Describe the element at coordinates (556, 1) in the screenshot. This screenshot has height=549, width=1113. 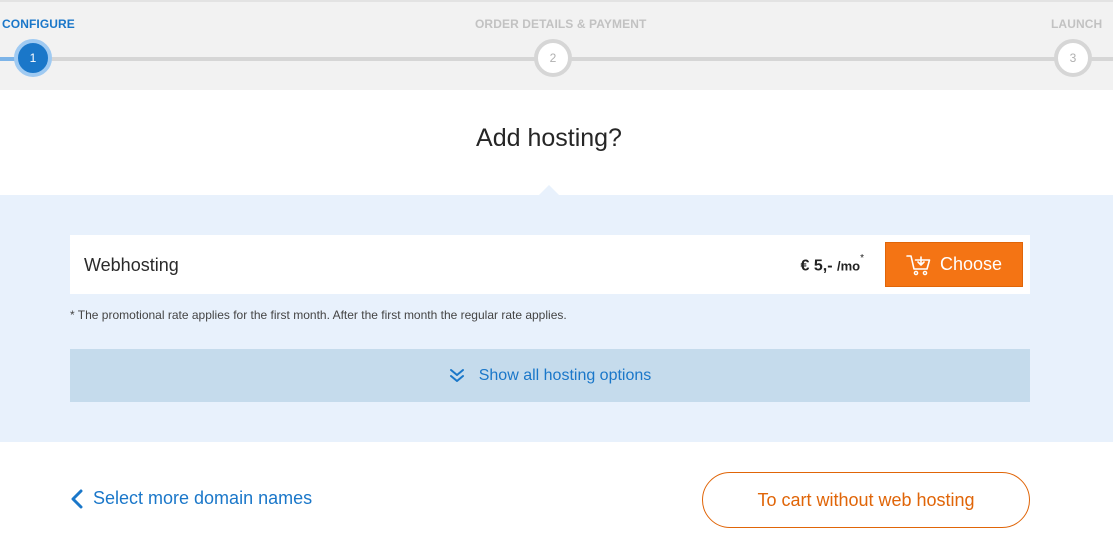
I see `stepper-top-border` at that location.